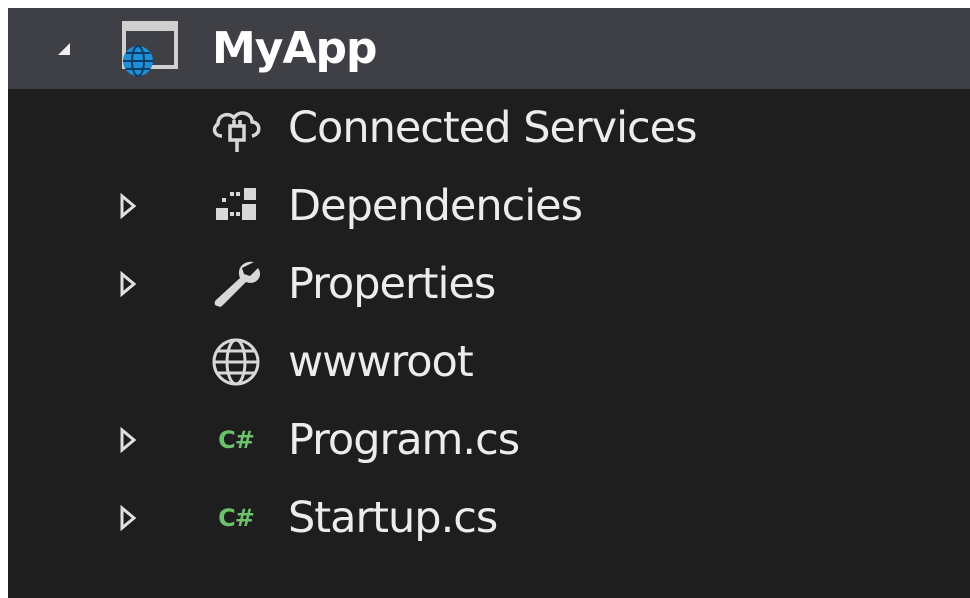  Describe the element at coordinates (295, 48) in the screenshot. I see `project-name: MyApp` at that location.